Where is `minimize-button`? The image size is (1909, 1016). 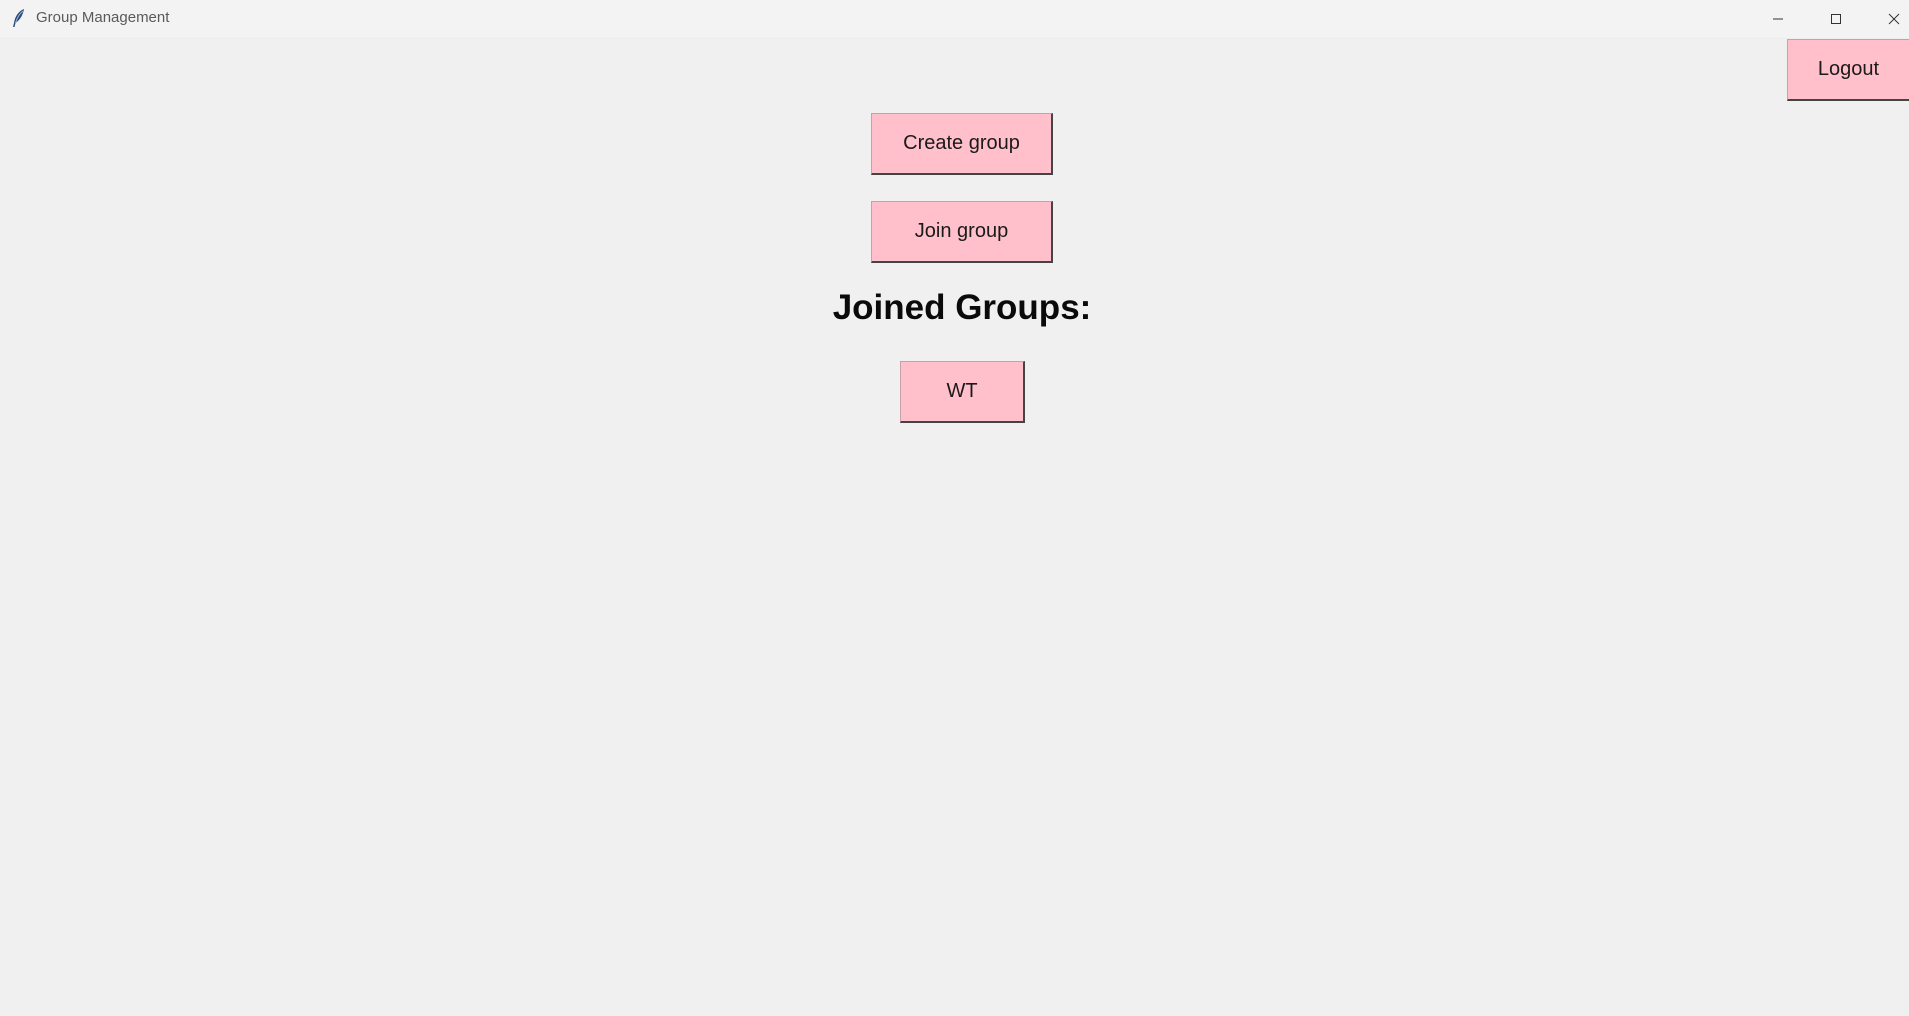
minimize-button is located at coordinates (1778, 19).